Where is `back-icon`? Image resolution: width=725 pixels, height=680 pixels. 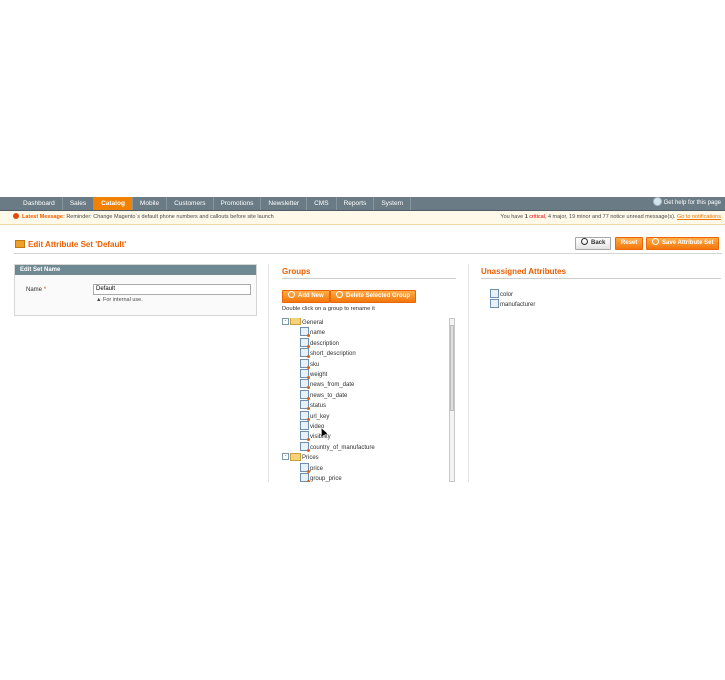
back-icon is located at coordinates (584, 241).